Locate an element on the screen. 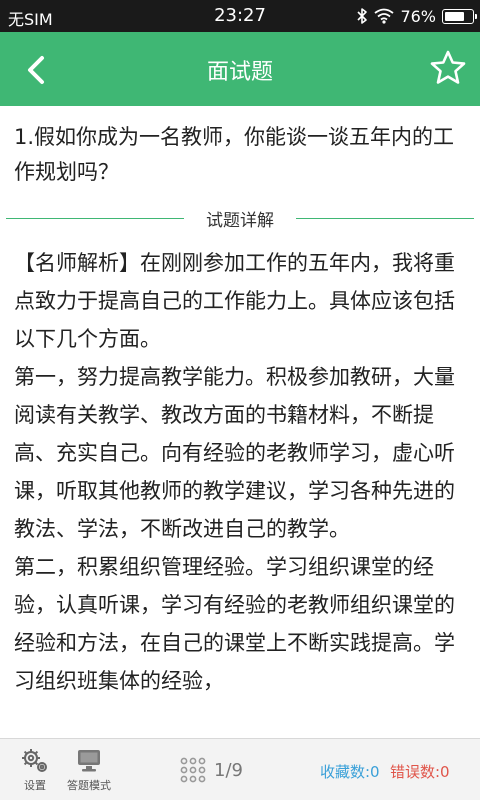 The height and width of the screenshot is (800, 480). status-right-group: 76% is located at coordinates (416, 16).